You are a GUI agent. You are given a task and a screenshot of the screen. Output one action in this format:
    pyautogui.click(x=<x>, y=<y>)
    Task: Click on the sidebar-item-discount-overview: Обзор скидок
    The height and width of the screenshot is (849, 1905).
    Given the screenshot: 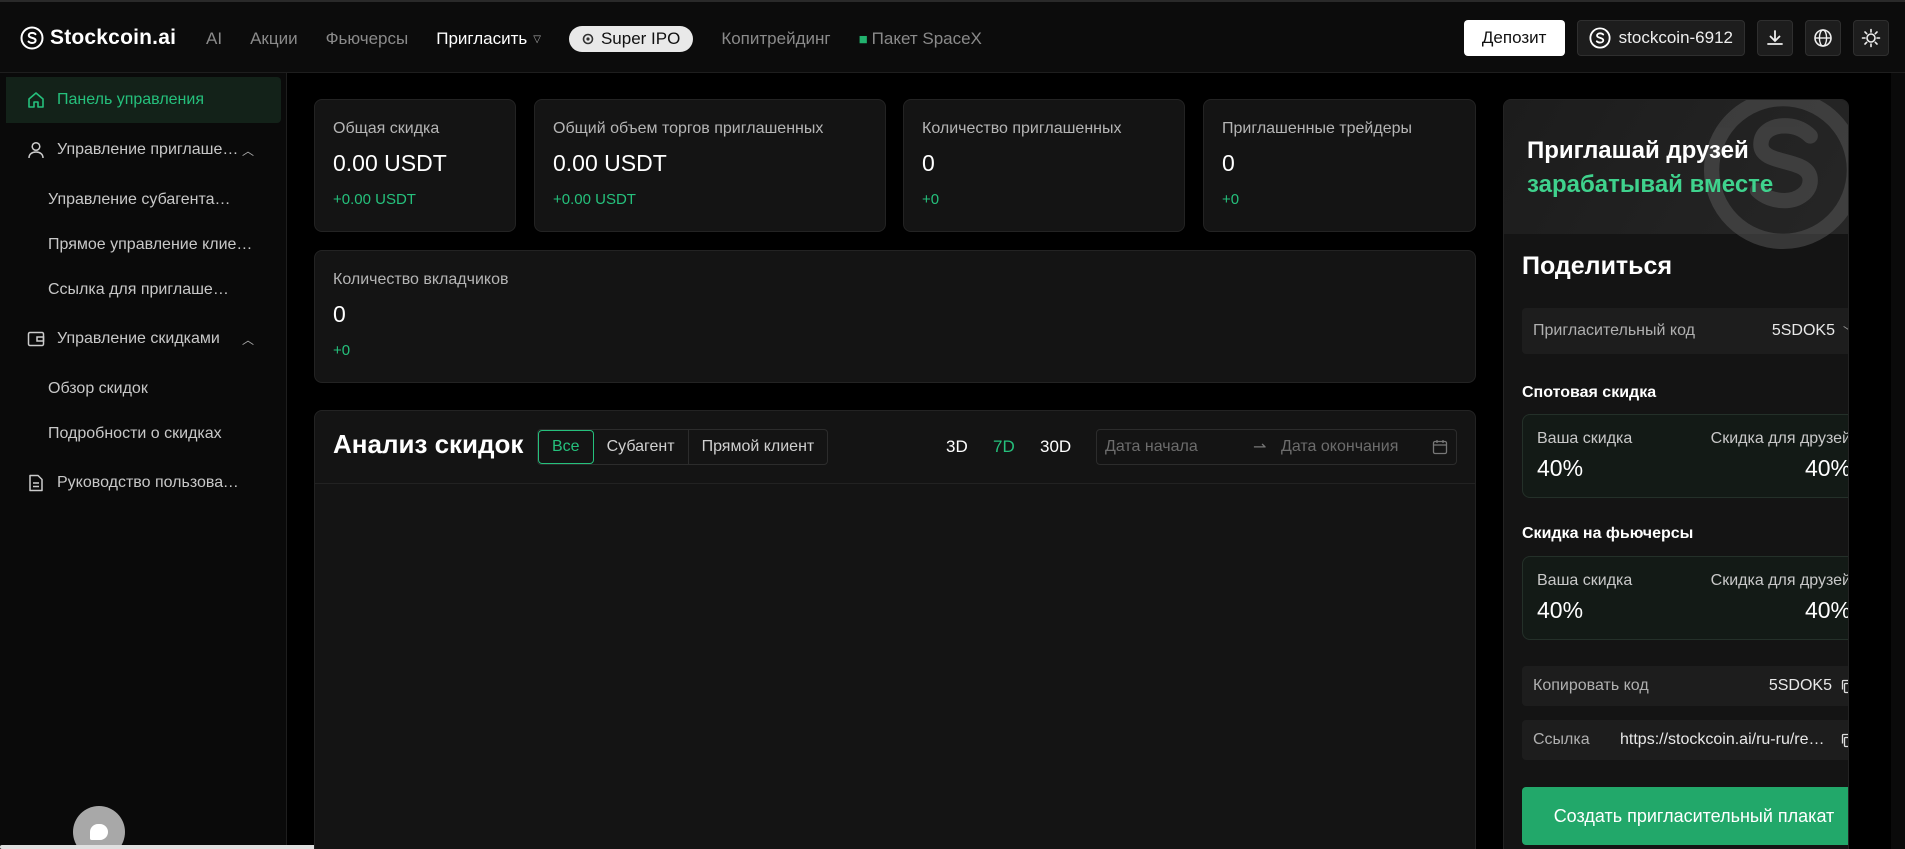 What is the action you would take?
    pyautogui.click(x=140, y=389)
    